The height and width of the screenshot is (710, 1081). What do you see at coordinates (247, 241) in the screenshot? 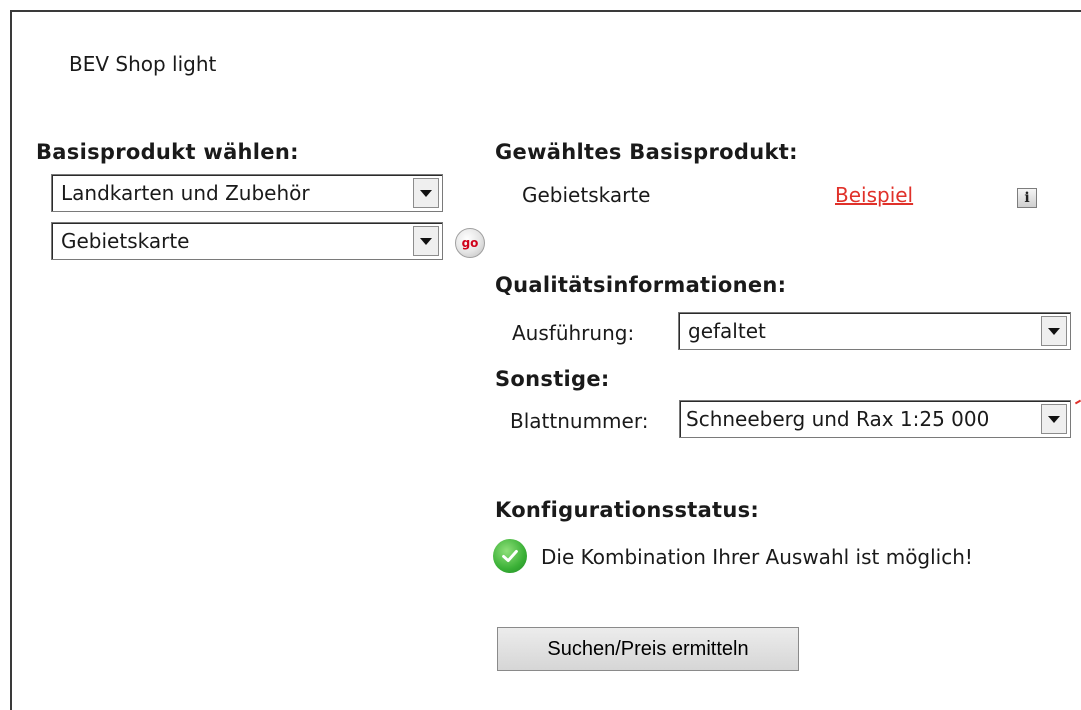
I see `product-select: Gebietskarte` at bounding box center [247, 241].